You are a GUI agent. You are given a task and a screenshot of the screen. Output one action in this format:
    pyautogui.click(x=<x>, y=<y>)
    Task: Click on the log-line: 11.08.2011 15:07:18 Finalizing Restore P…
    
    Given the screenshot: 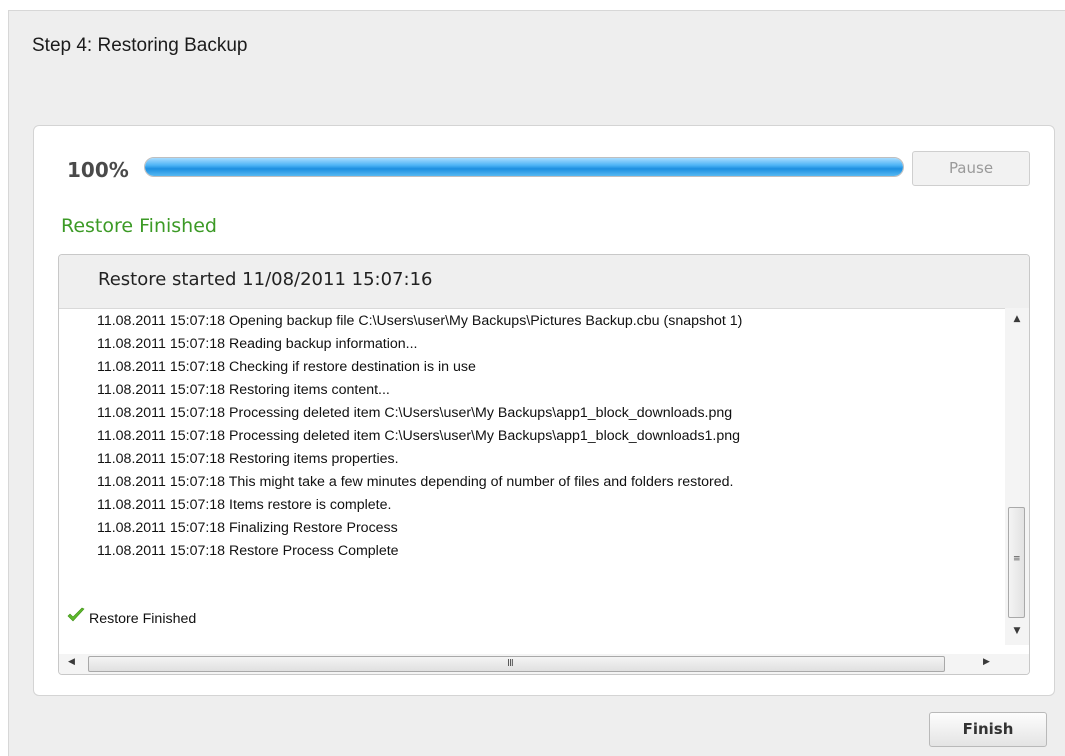 What is the action you would take?
    pyautogui.click(x=247, y=528)
    